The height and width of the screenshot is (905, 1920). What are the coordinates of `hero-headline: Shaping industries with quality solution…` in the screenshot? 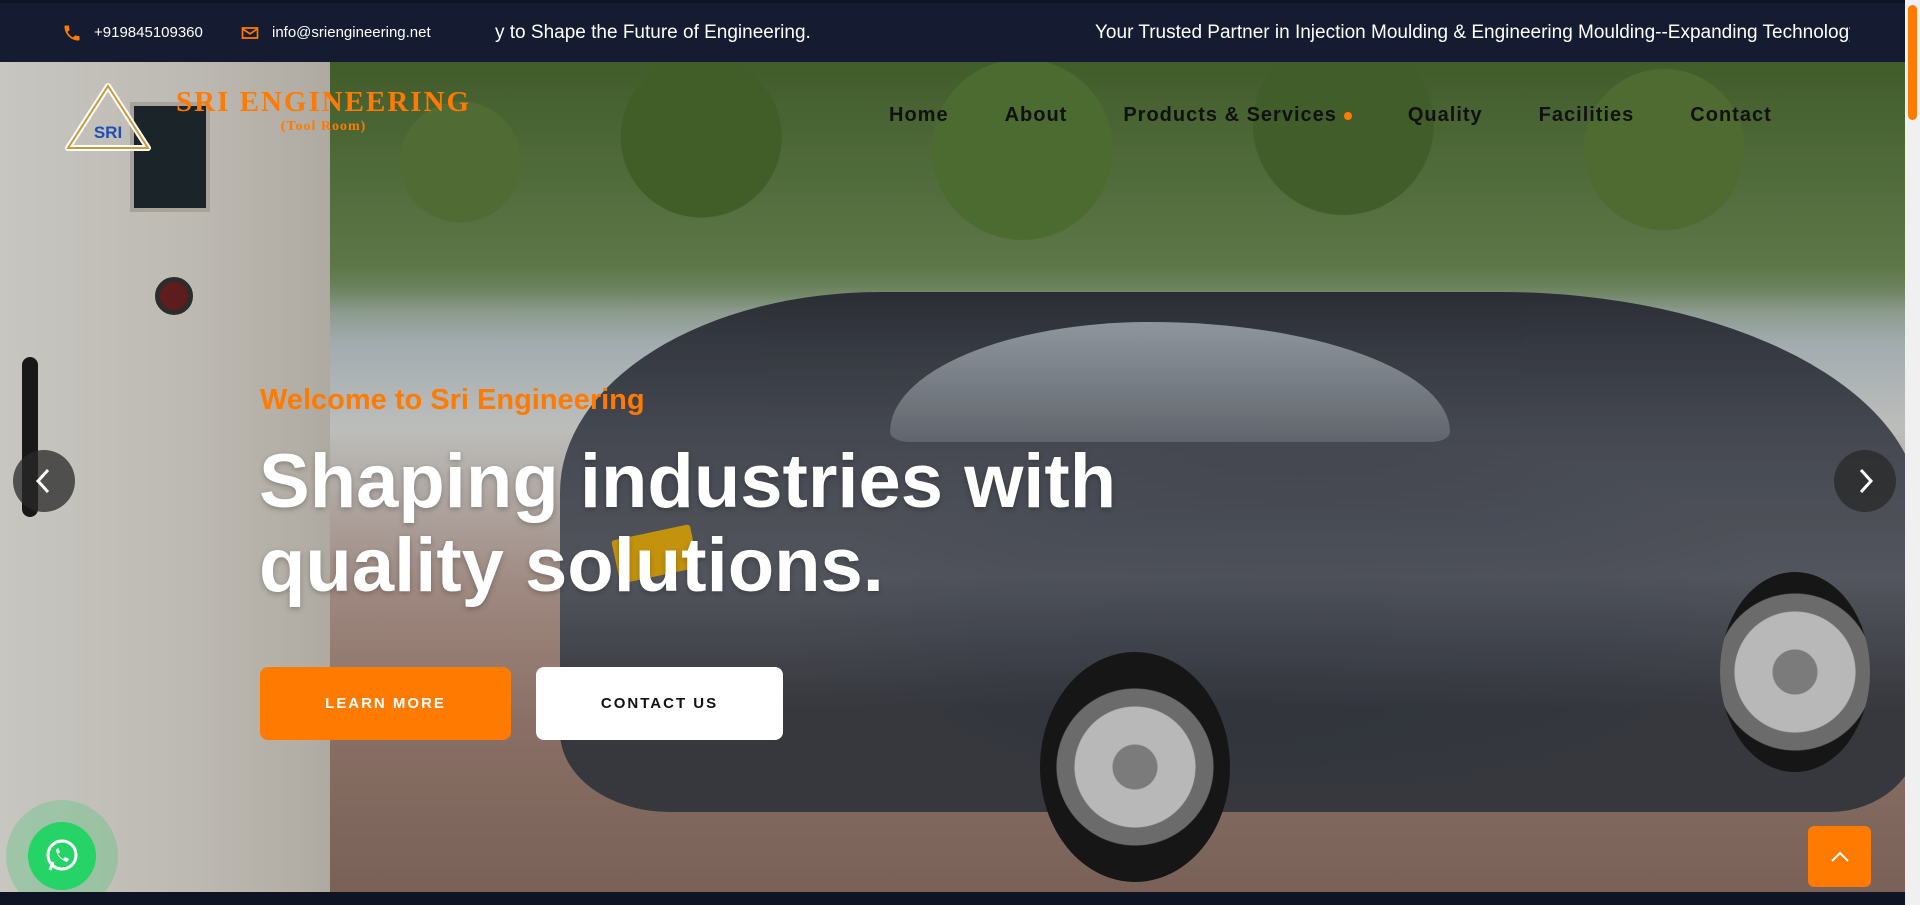 It's located at (688, 523).